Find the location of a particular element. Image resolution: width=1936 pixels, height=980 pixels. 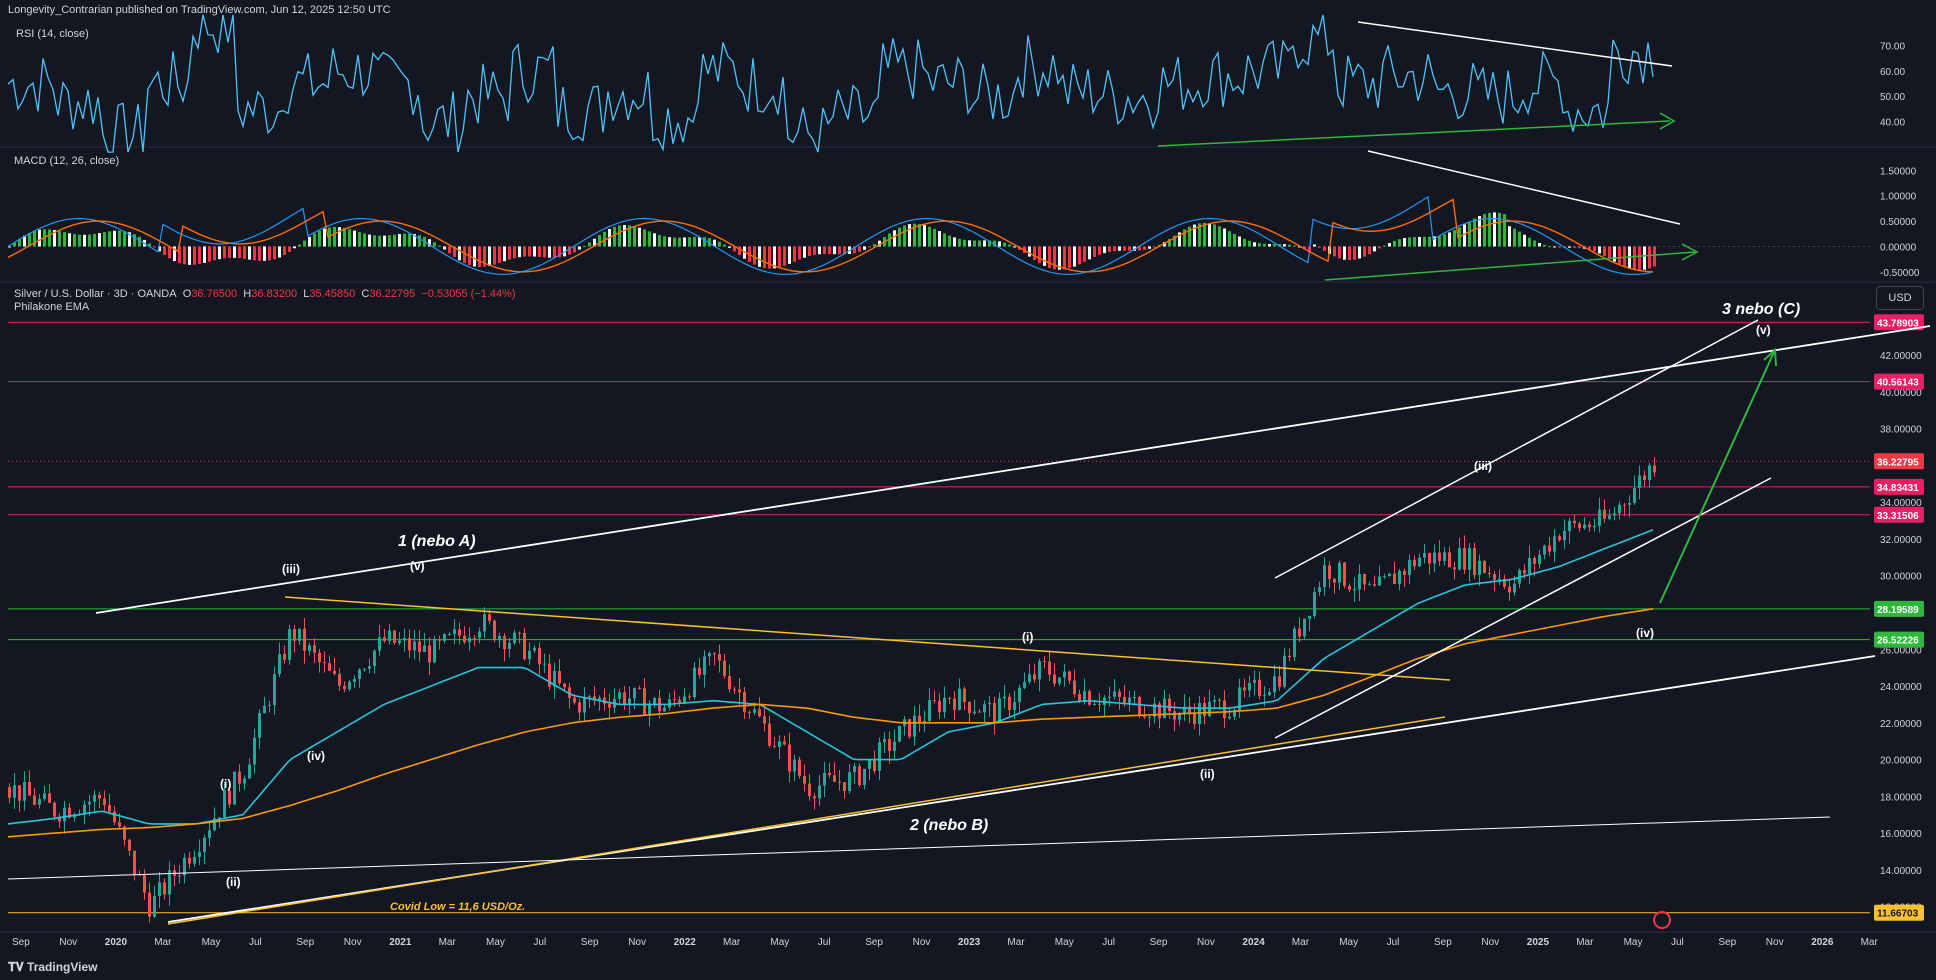

time-axis-label: Nov is located at coordinates (1490, 942).